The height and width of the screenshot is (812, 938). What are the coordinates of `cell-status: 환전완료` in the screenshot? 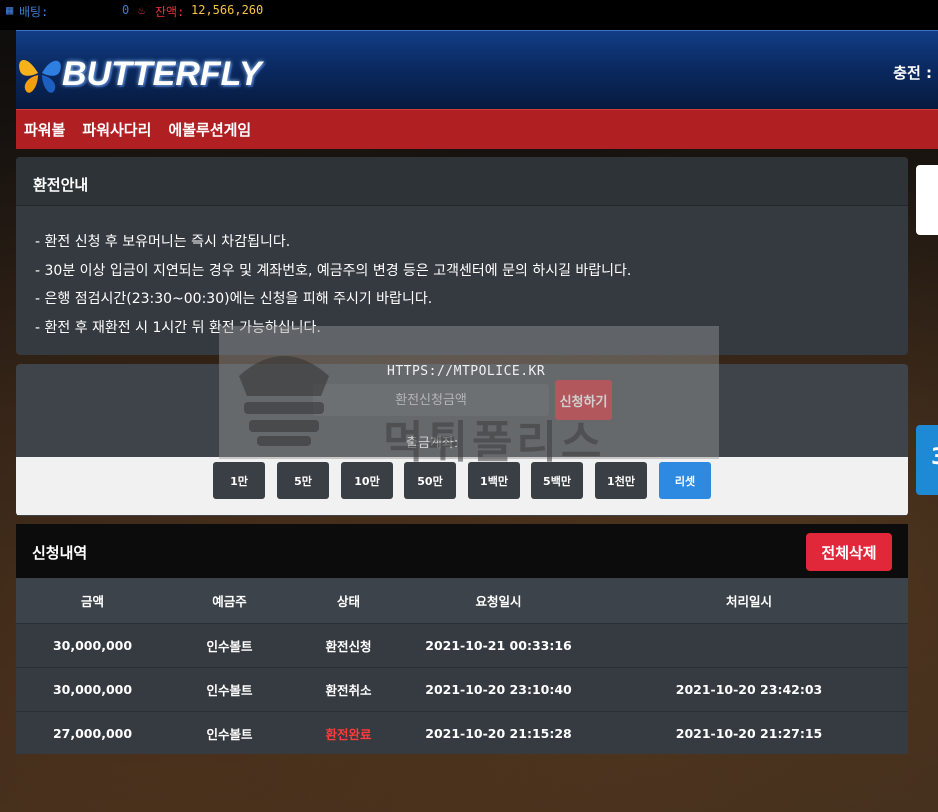 It's located at (348, 734).